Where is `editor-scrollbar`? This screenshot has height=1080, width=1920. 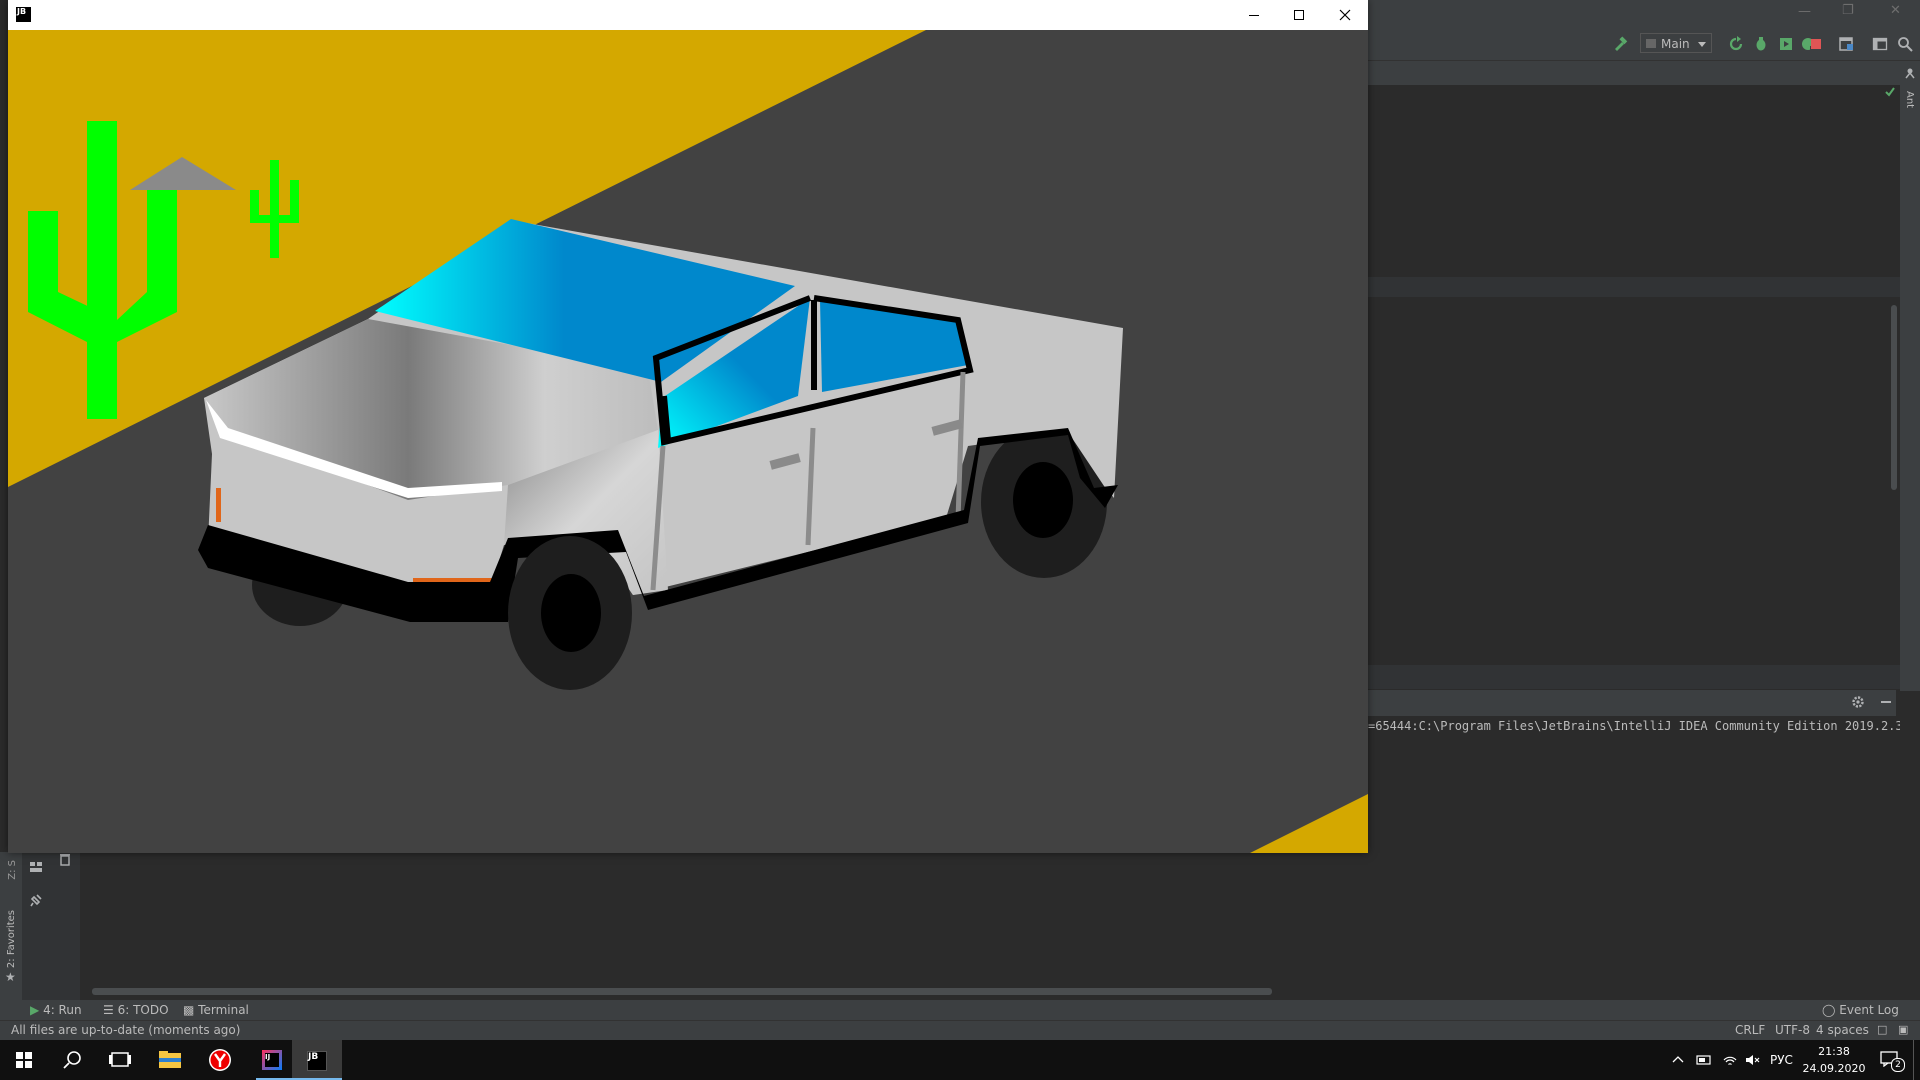 editor-scrollbar is located at coordinates (1894, 397).